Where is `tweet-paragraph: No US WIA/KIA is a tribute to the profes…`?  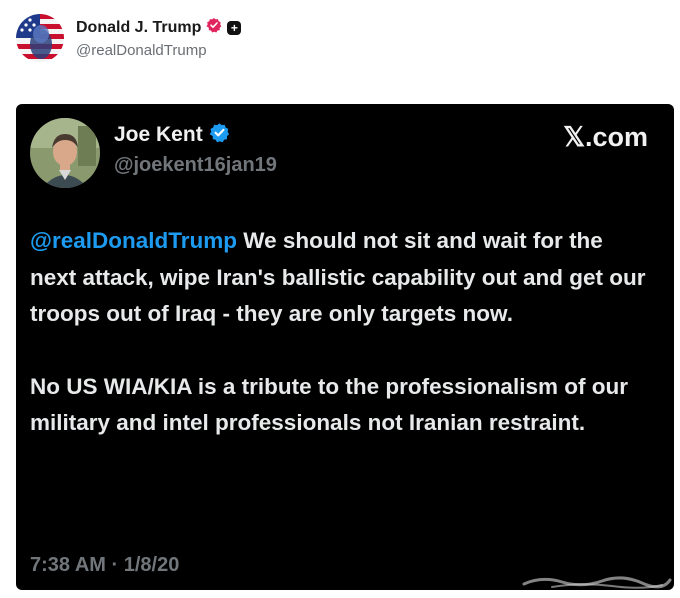
tweet-paragraph: No US WIA/KIA is a tribute to the profes… is located at coordinates (329, 404).